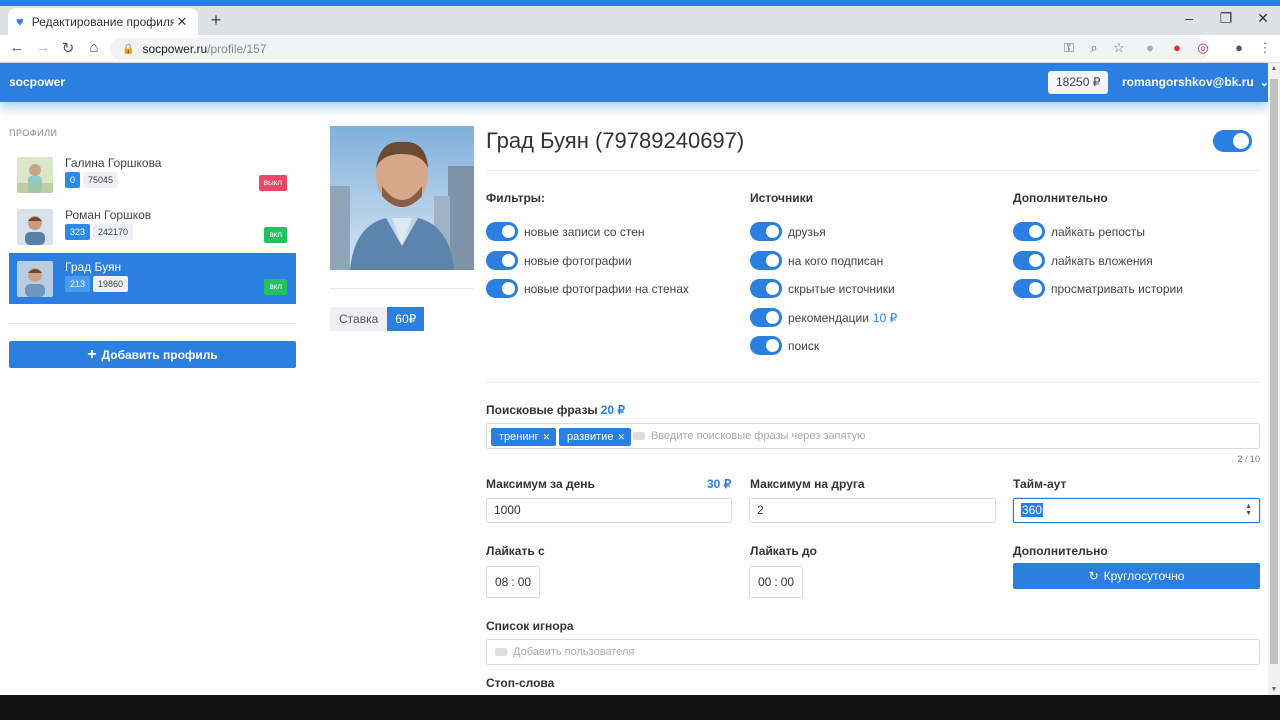  Describe the element at coordinates (17, 47) in the screenshot. I see `back-icon: ←` at that location.